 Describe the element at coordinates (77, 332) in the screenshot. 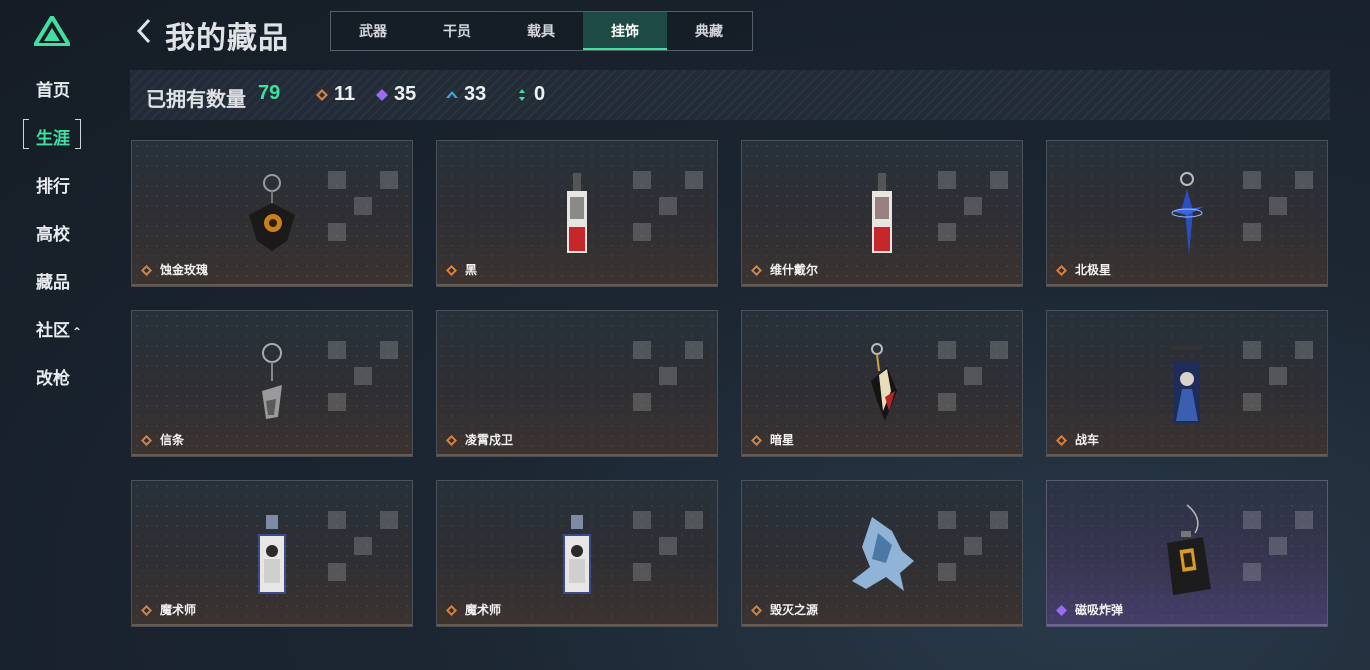

I see `chevron-up-icon: ⌃` at that location.